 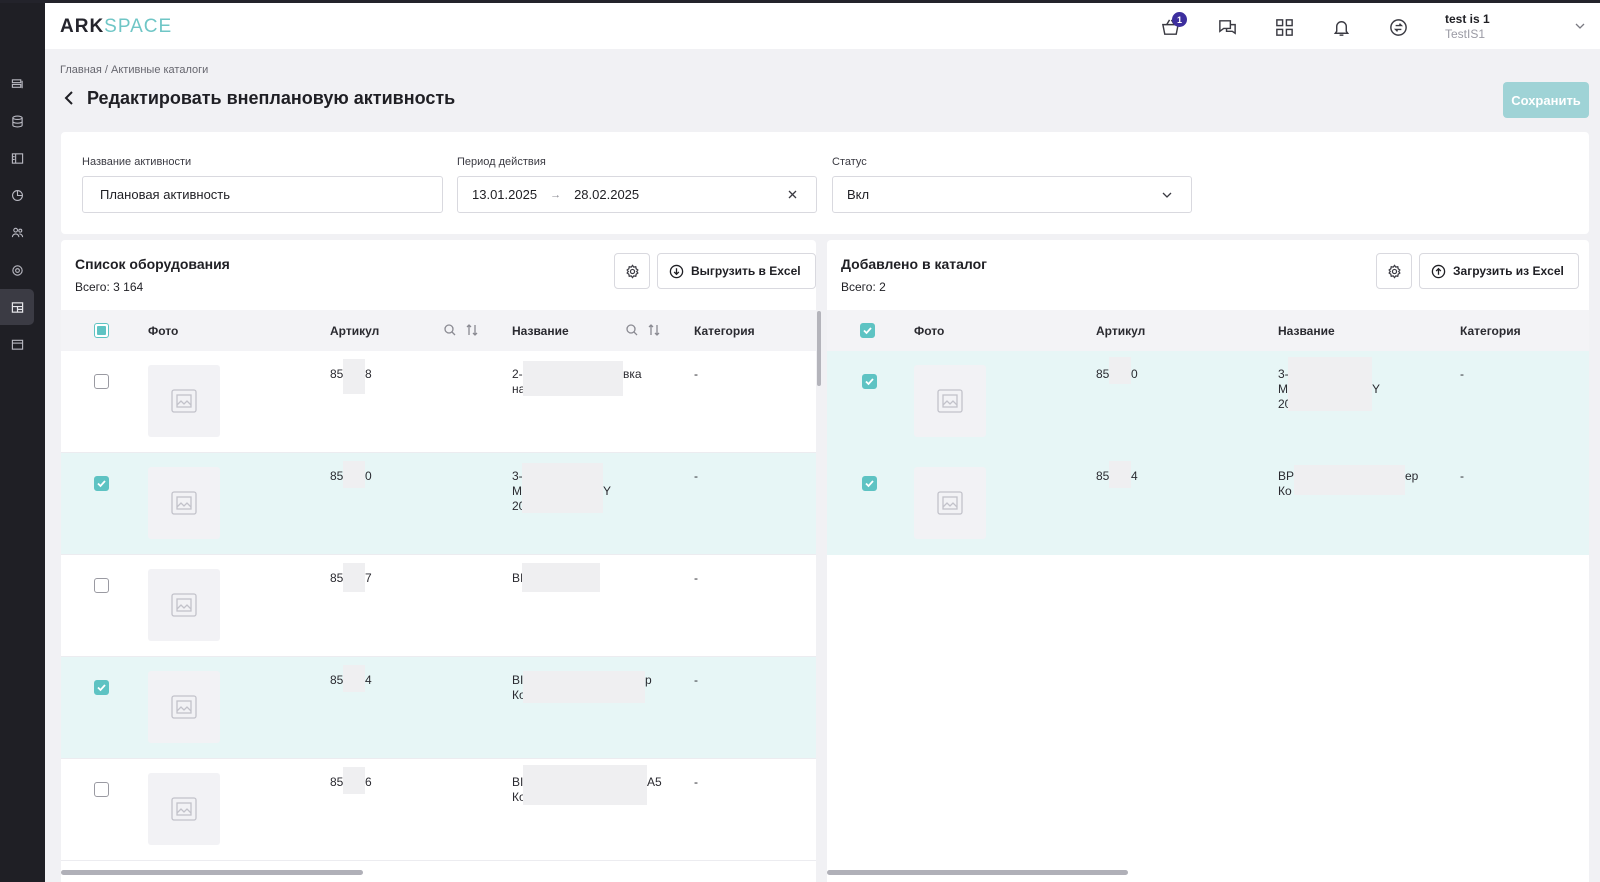 I want to click on sidebar-item-analytics, so click(x=17, y=195).